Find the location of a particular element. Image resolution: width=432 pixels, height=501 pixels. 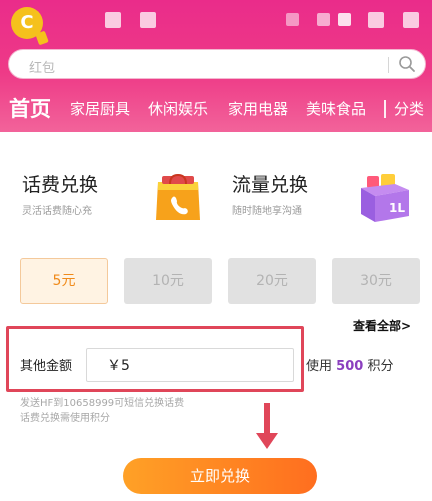

search-placeholder: 红包 is located at coordinates (42, 68).